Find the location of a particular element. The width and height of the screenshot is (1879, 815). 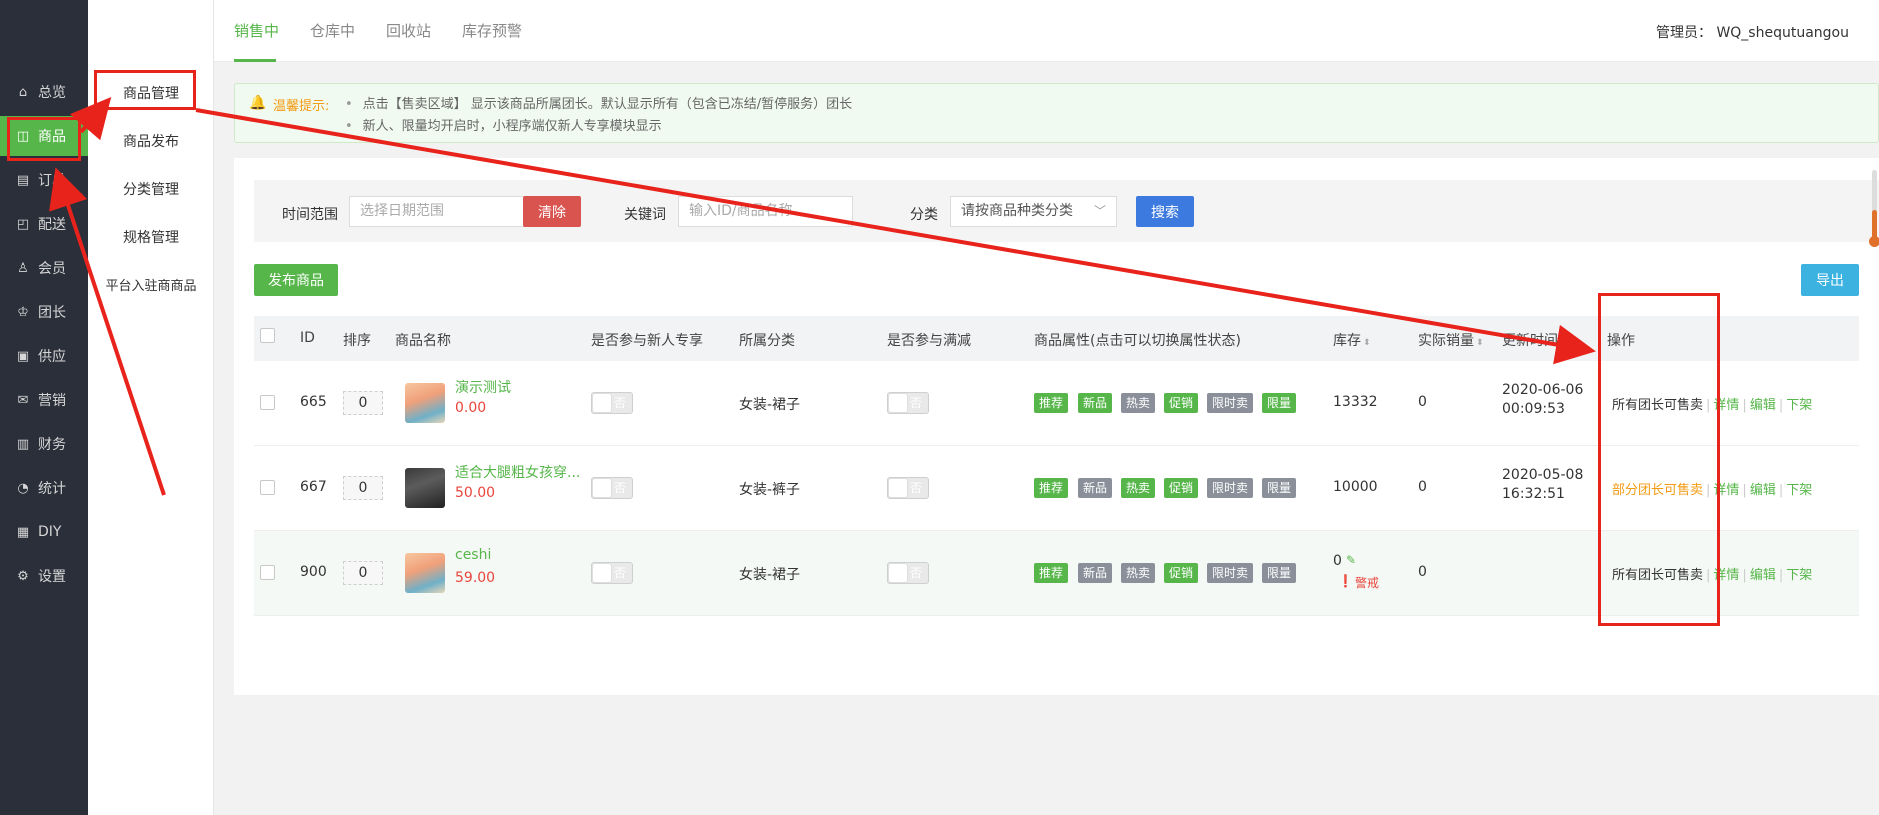

arrow-to-submenu is located at coordinates (90, 118).